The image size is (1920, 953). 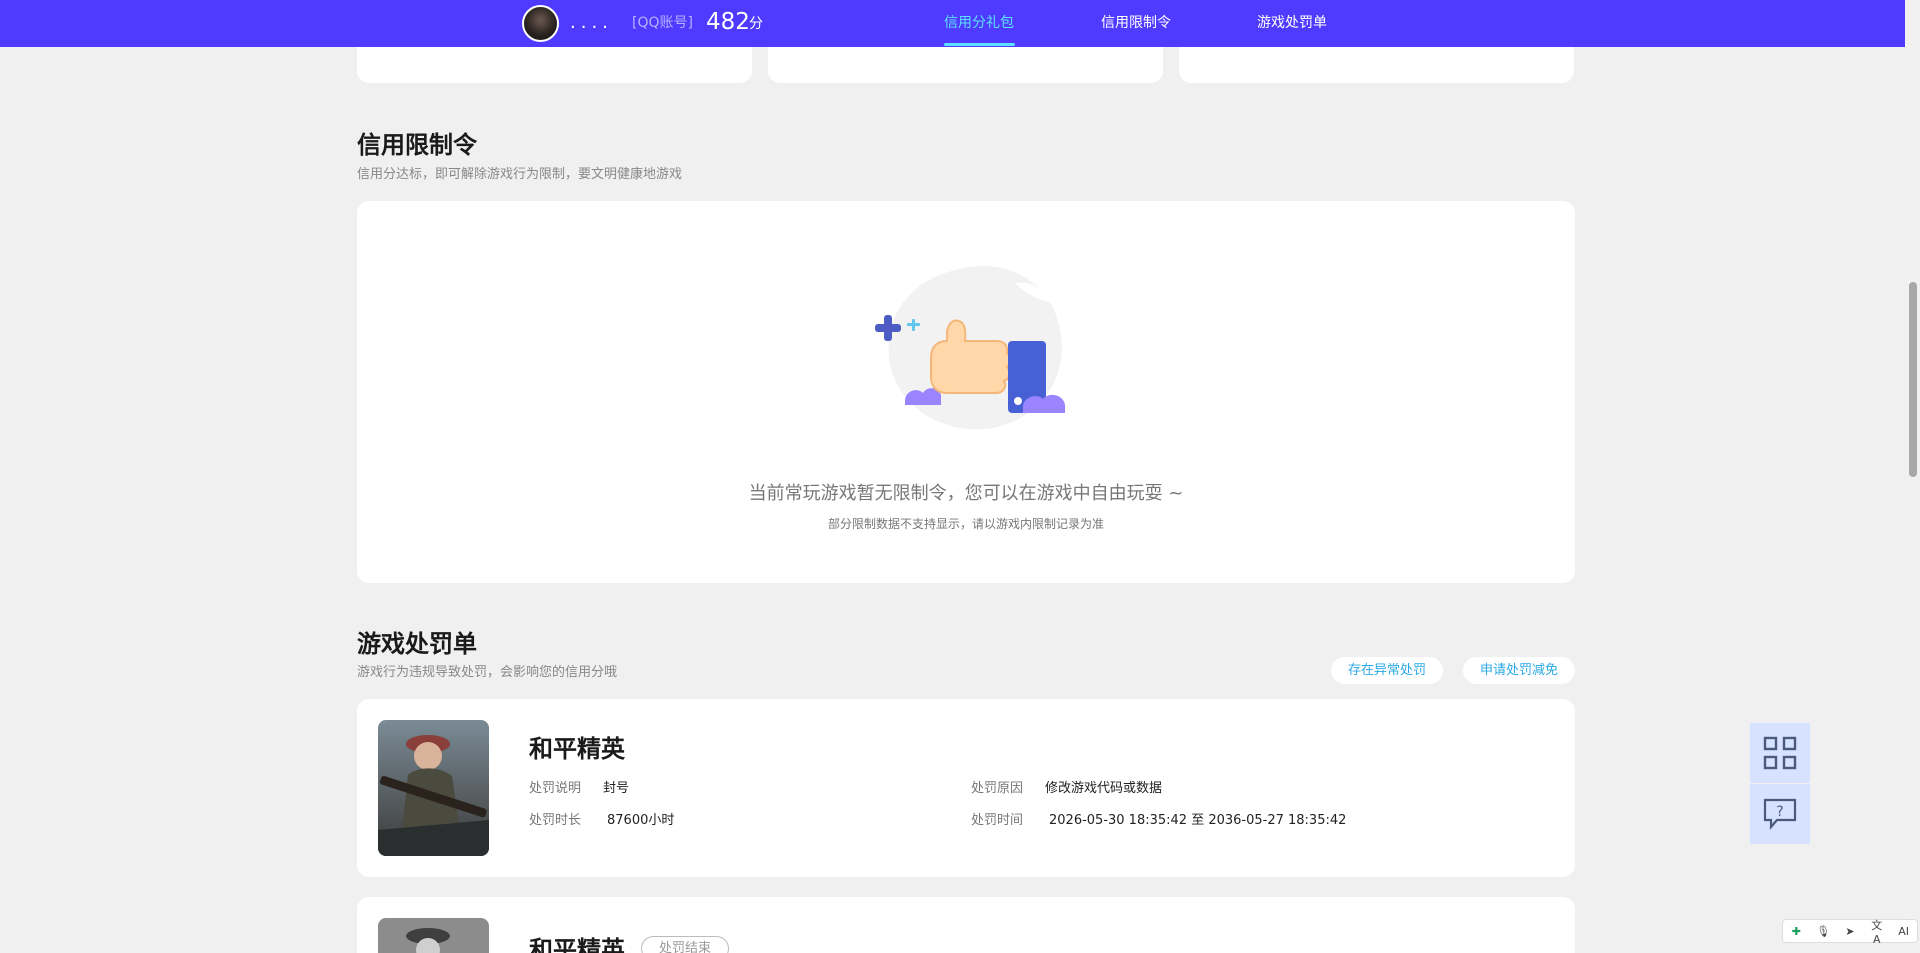 I want to click on help-chat-icon: ?, so click(x=1780, y=814).